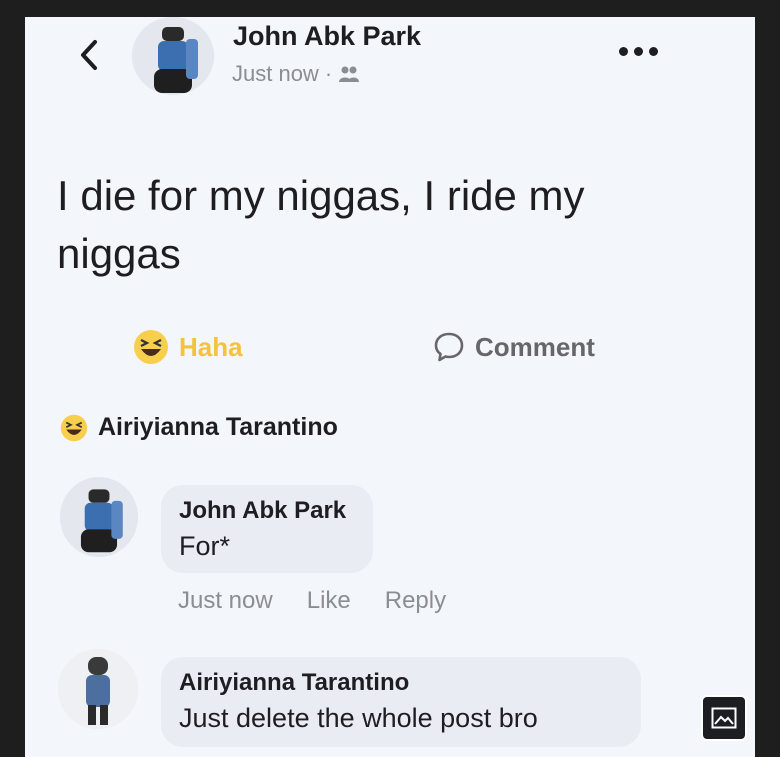 The image size is (780, 757). What do you see at coordinates (266, 511) in the screenshot?
I see `comment-author: John Abk Park` at bounding box center [266, 511].